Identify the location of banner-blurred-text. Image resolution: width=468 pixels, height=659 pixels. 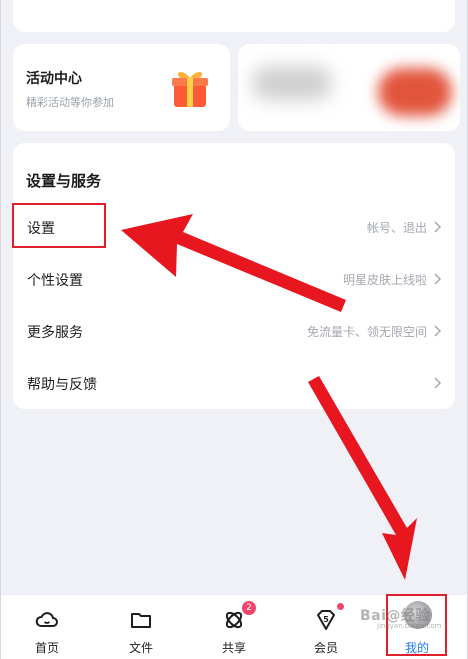
(292, 83).